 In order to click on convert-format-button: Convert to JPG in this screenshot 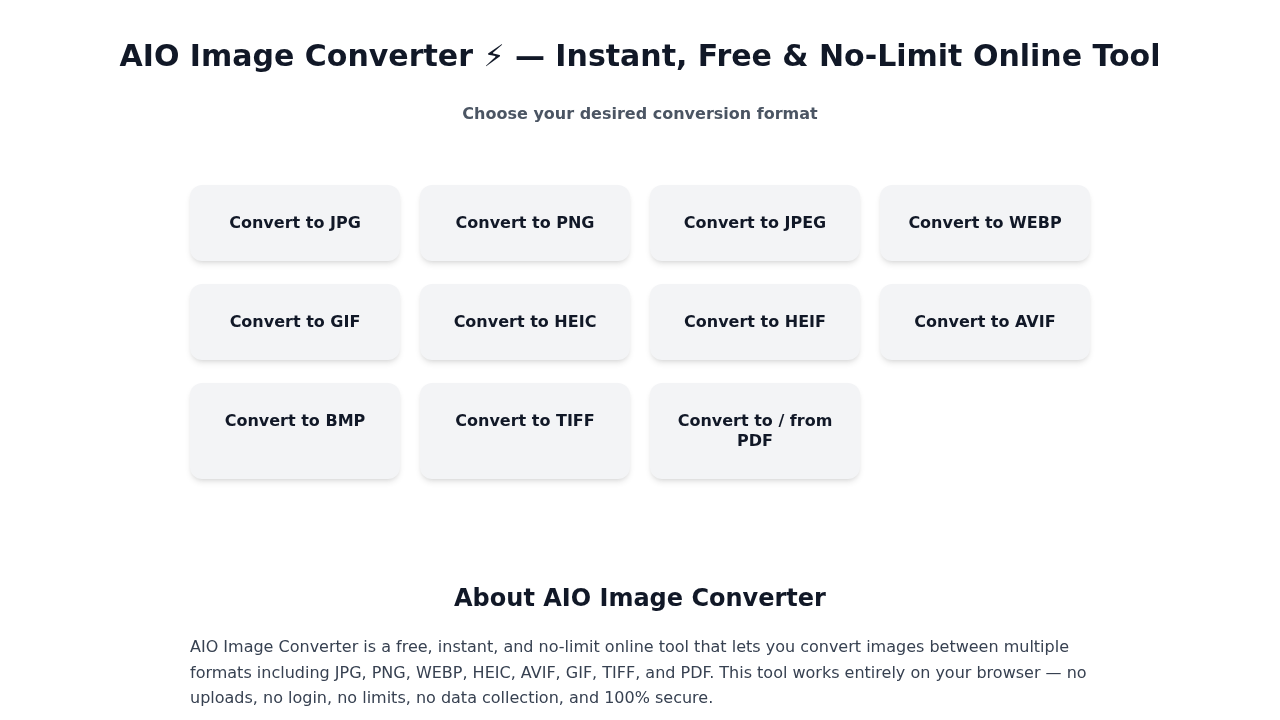, I will do `click(295, 223)`.